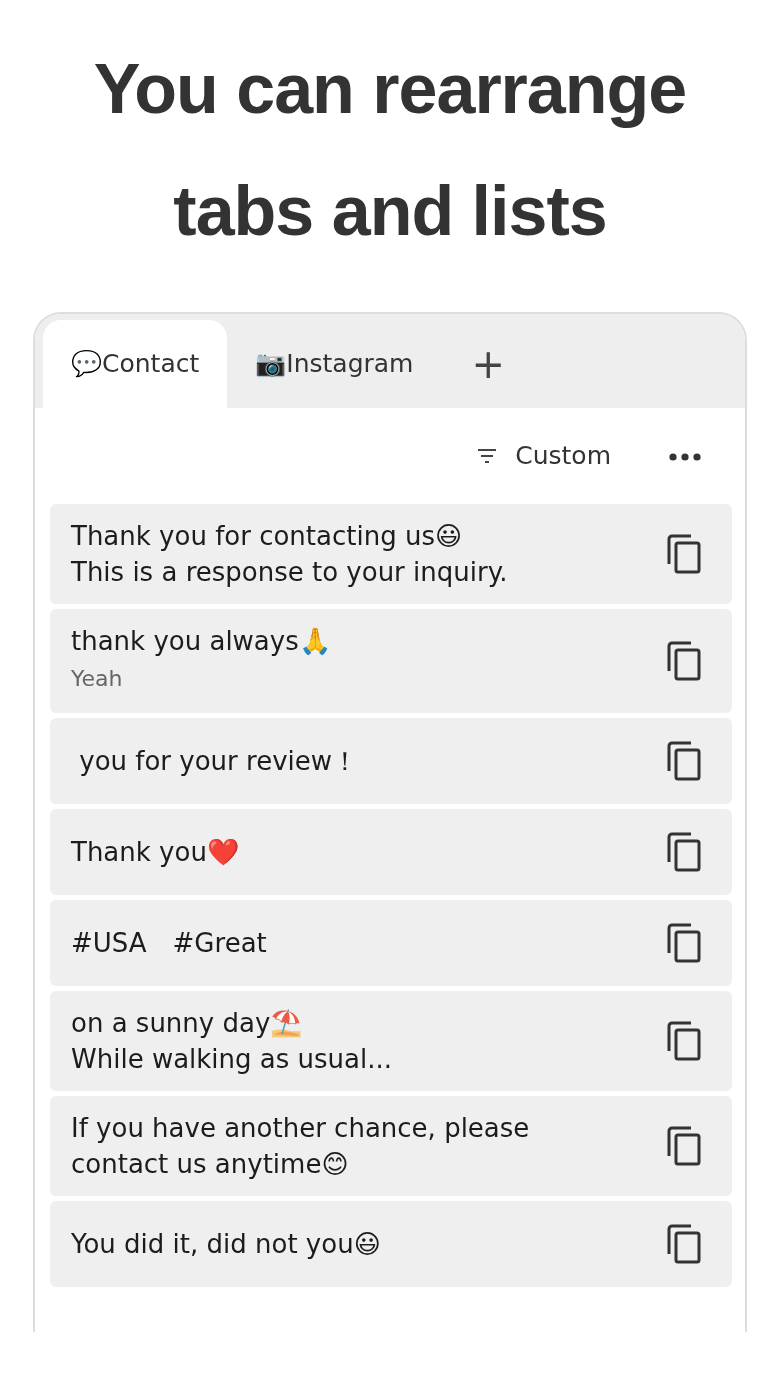  What do you see at coordinates (226, 1244) in the screenshot?
I see `item-text: You did it, did not you😃` at bounding box center [226, 1244].